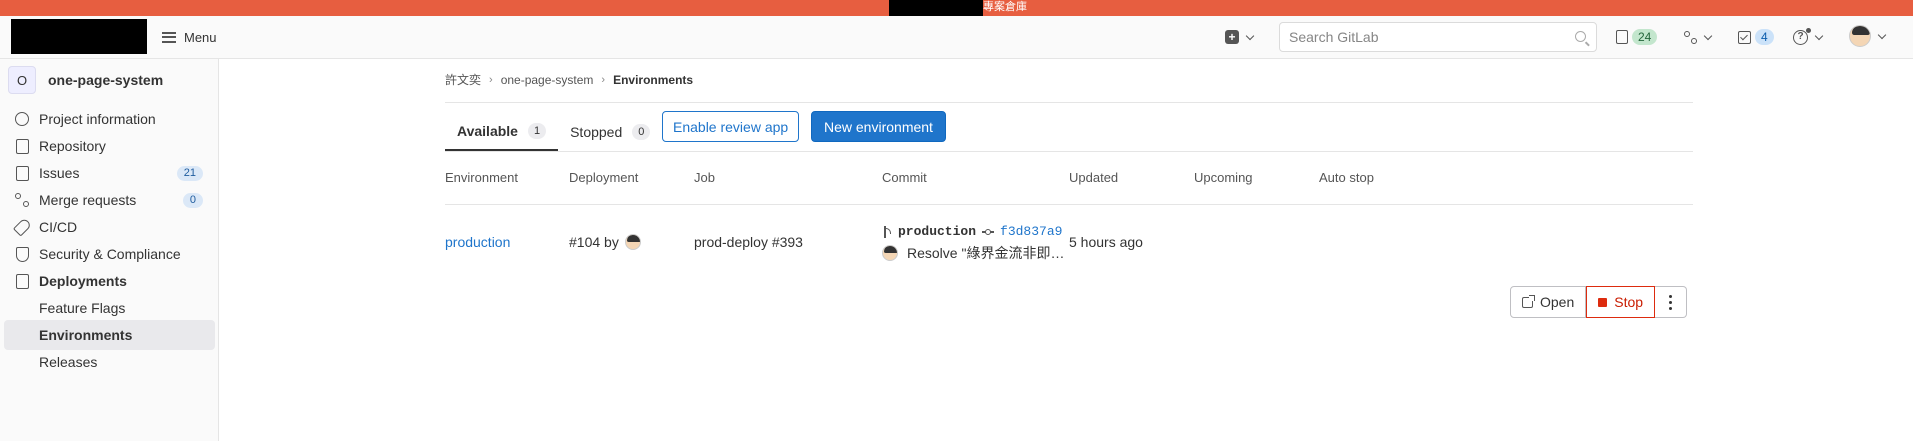  Describe the element at coordinates (477, 242) in the screenshot. I see `environment-link: production` at that location.